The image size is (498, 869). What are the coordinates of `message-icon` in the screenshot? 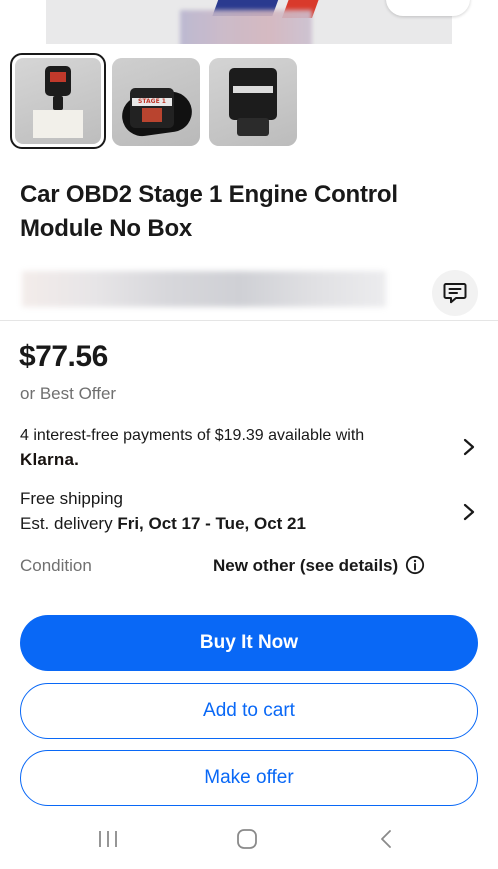 It's located at (455, 293).